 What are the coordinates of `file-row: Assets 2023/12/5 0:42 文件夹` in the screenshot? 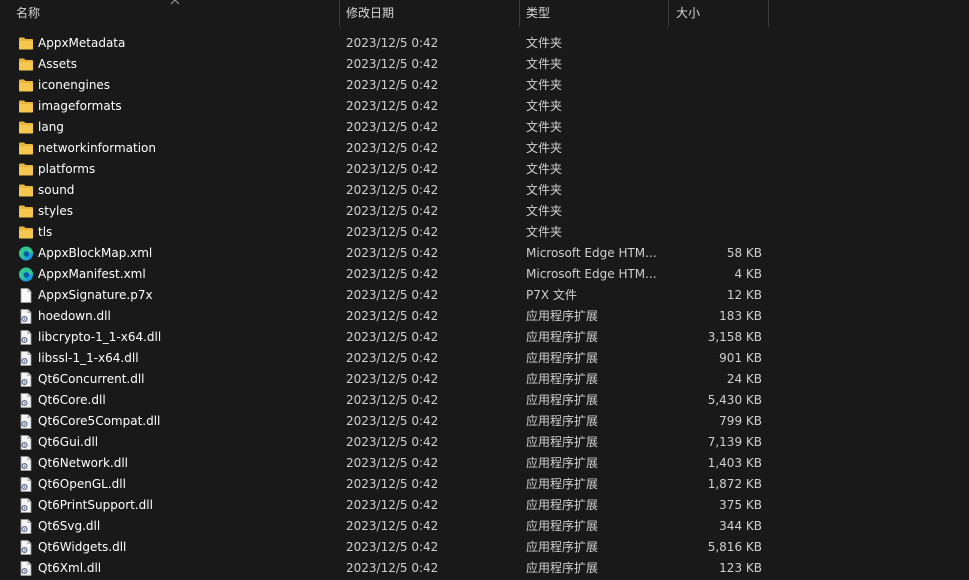 It's located at (484, 64).